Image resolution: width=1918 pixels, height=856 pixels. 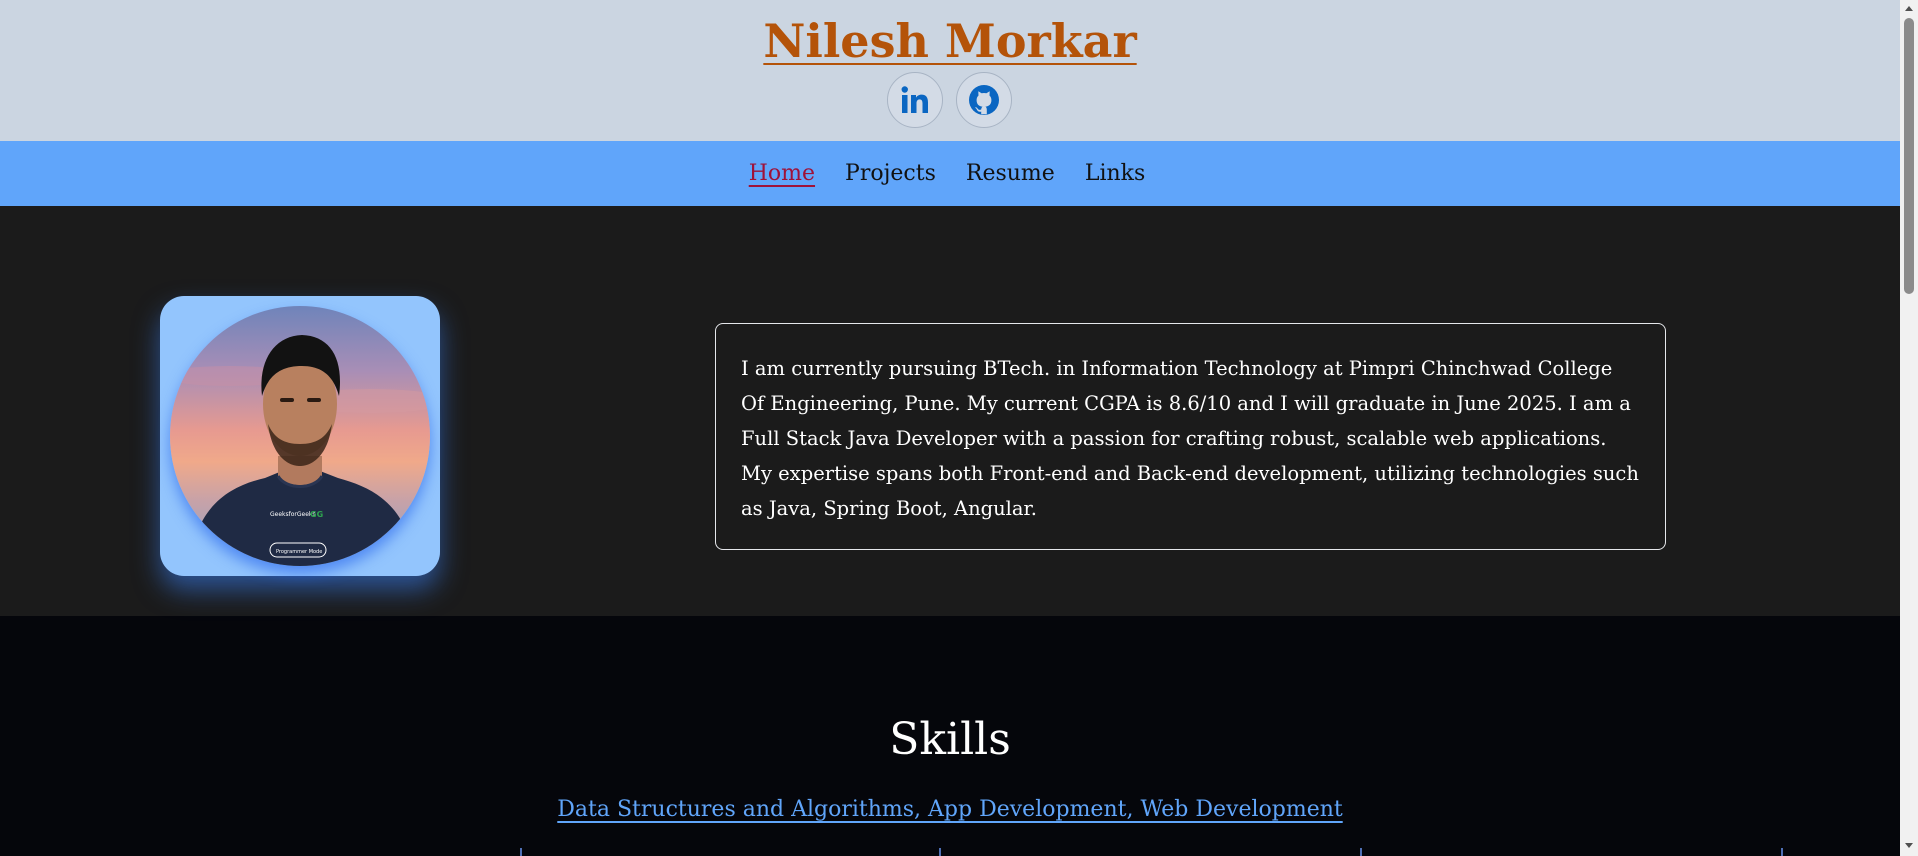 What do you see at coordinates (782, 173) in the screenshot?
I see `nav-home: Home` at bounding box center [782, 173].